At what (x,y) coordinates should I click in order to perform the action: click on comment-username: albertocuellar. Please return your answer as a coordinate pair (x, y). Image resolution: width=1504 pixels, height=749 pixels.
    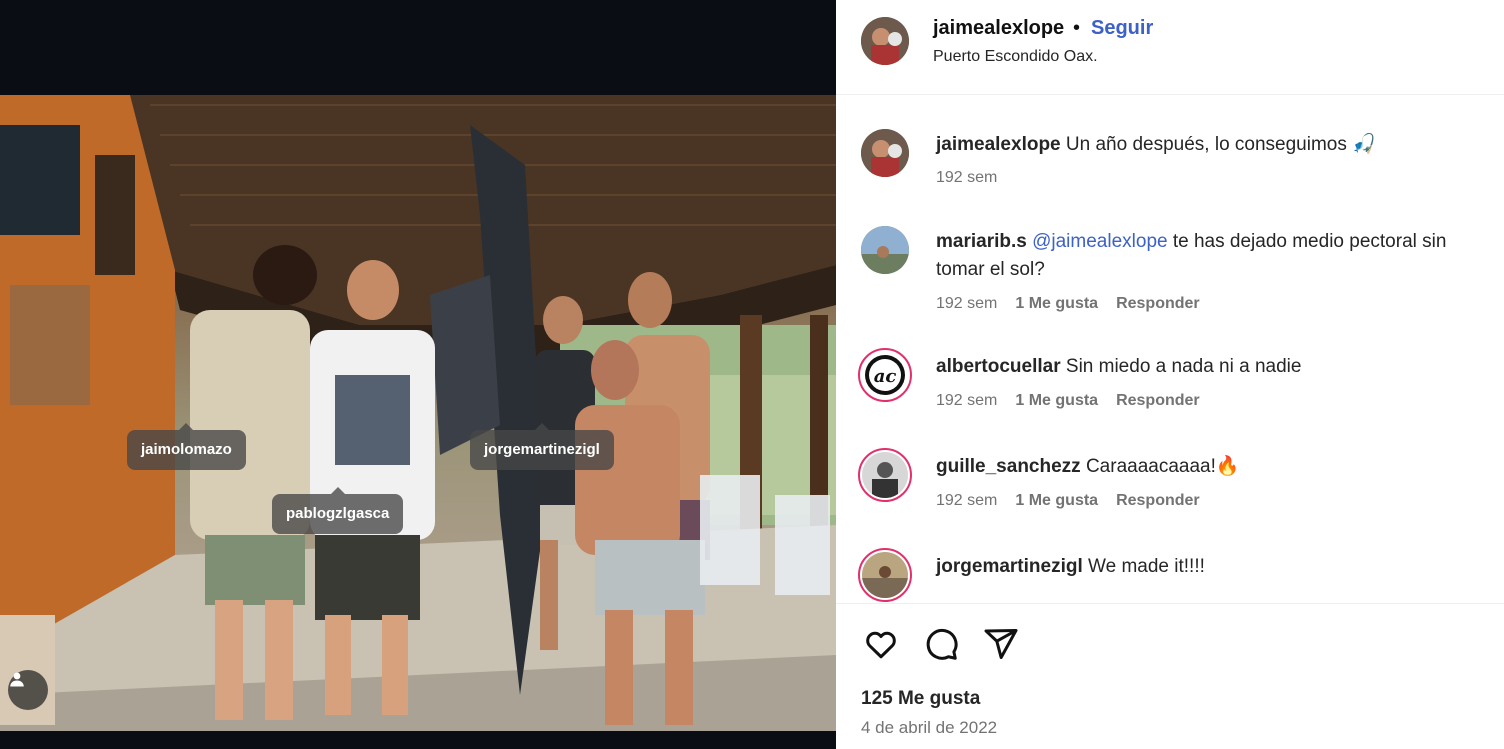
    Looking at the image, I should click on (998, 366).